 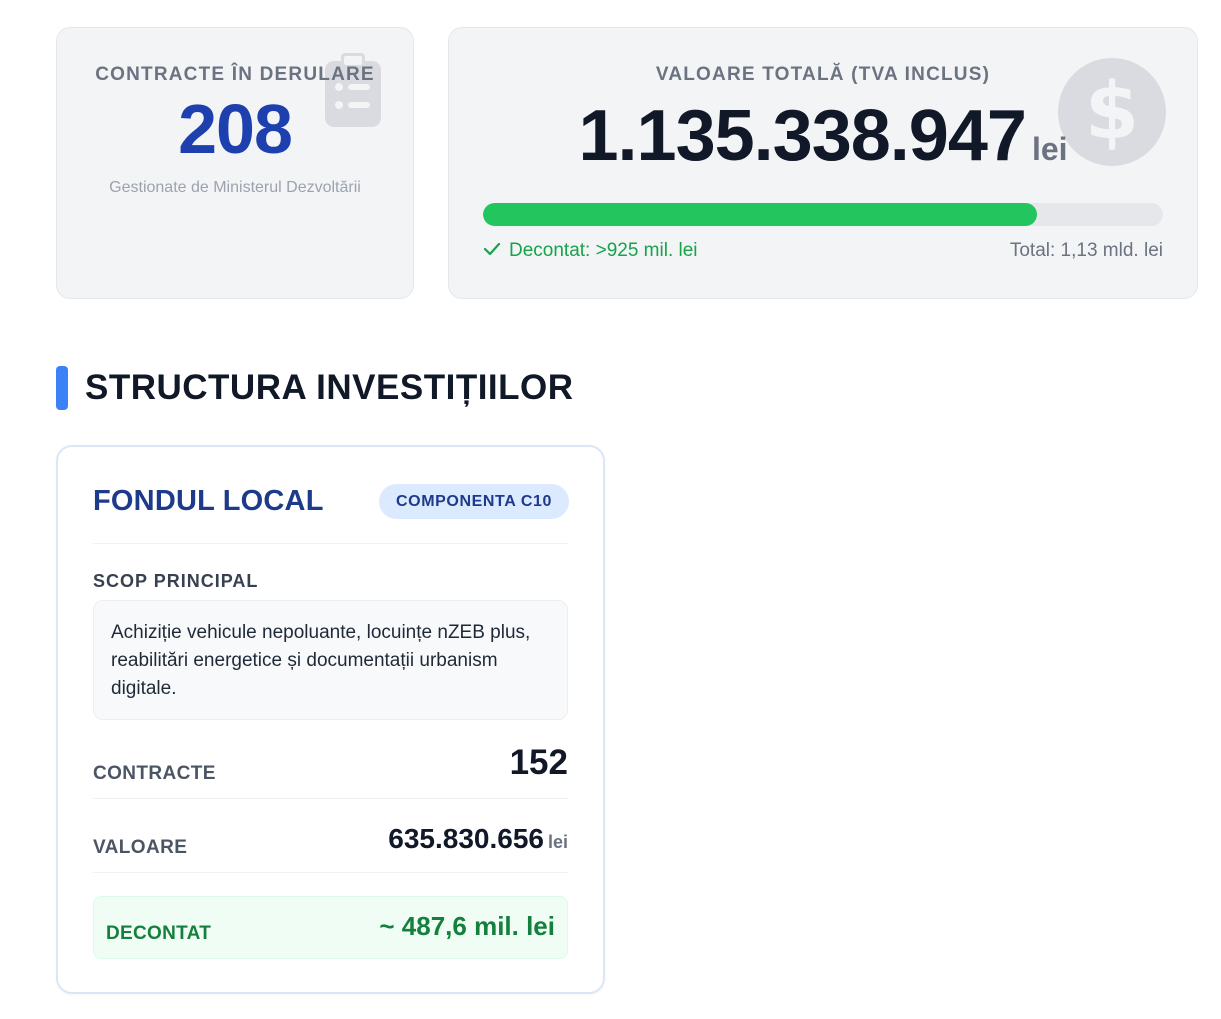 I want to click on contracts-count: 208, so click(x=235, y=129).